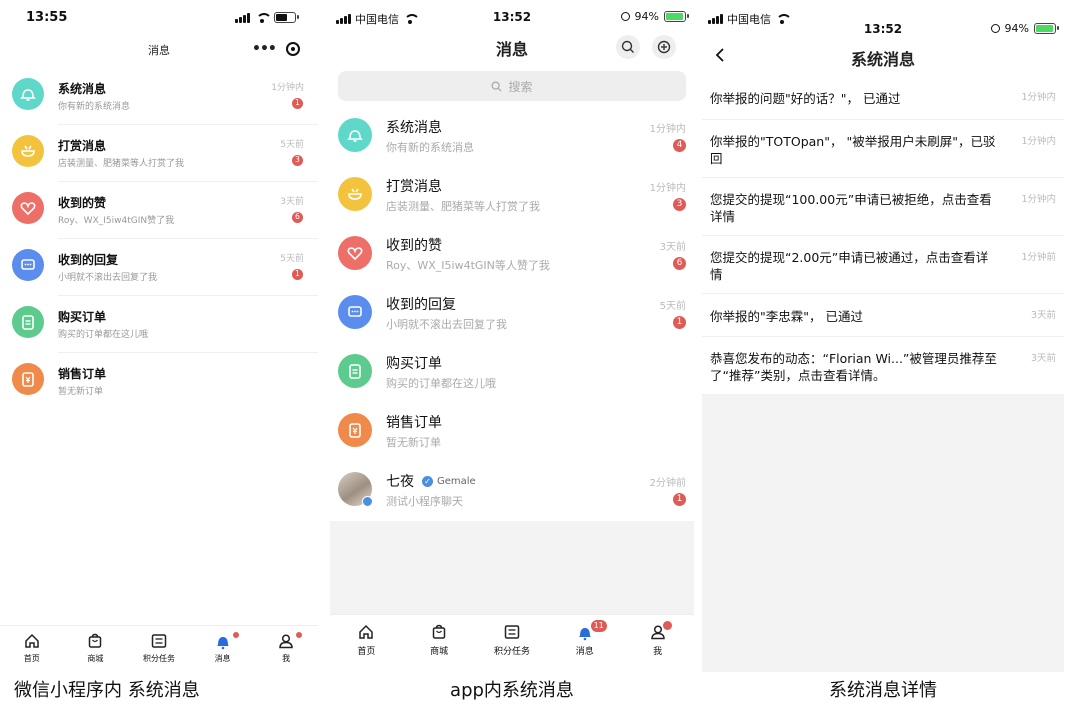 Image resolution: width=1080 pixels, height=721 pixels. What do you see at coordinates (264, 49) in the screenshot?
I see `more-dots-icon: •••` at bounding box center [264, 49].